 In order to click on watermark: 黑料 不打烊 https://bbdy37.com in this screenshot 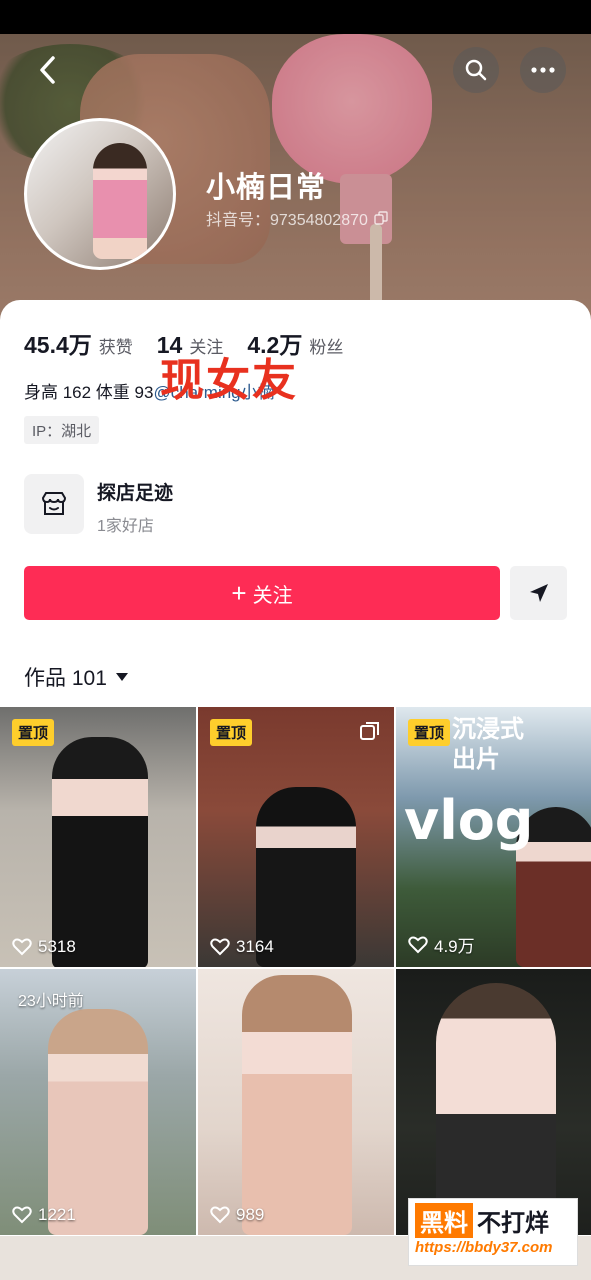, I will do `click(493, 1232)`.